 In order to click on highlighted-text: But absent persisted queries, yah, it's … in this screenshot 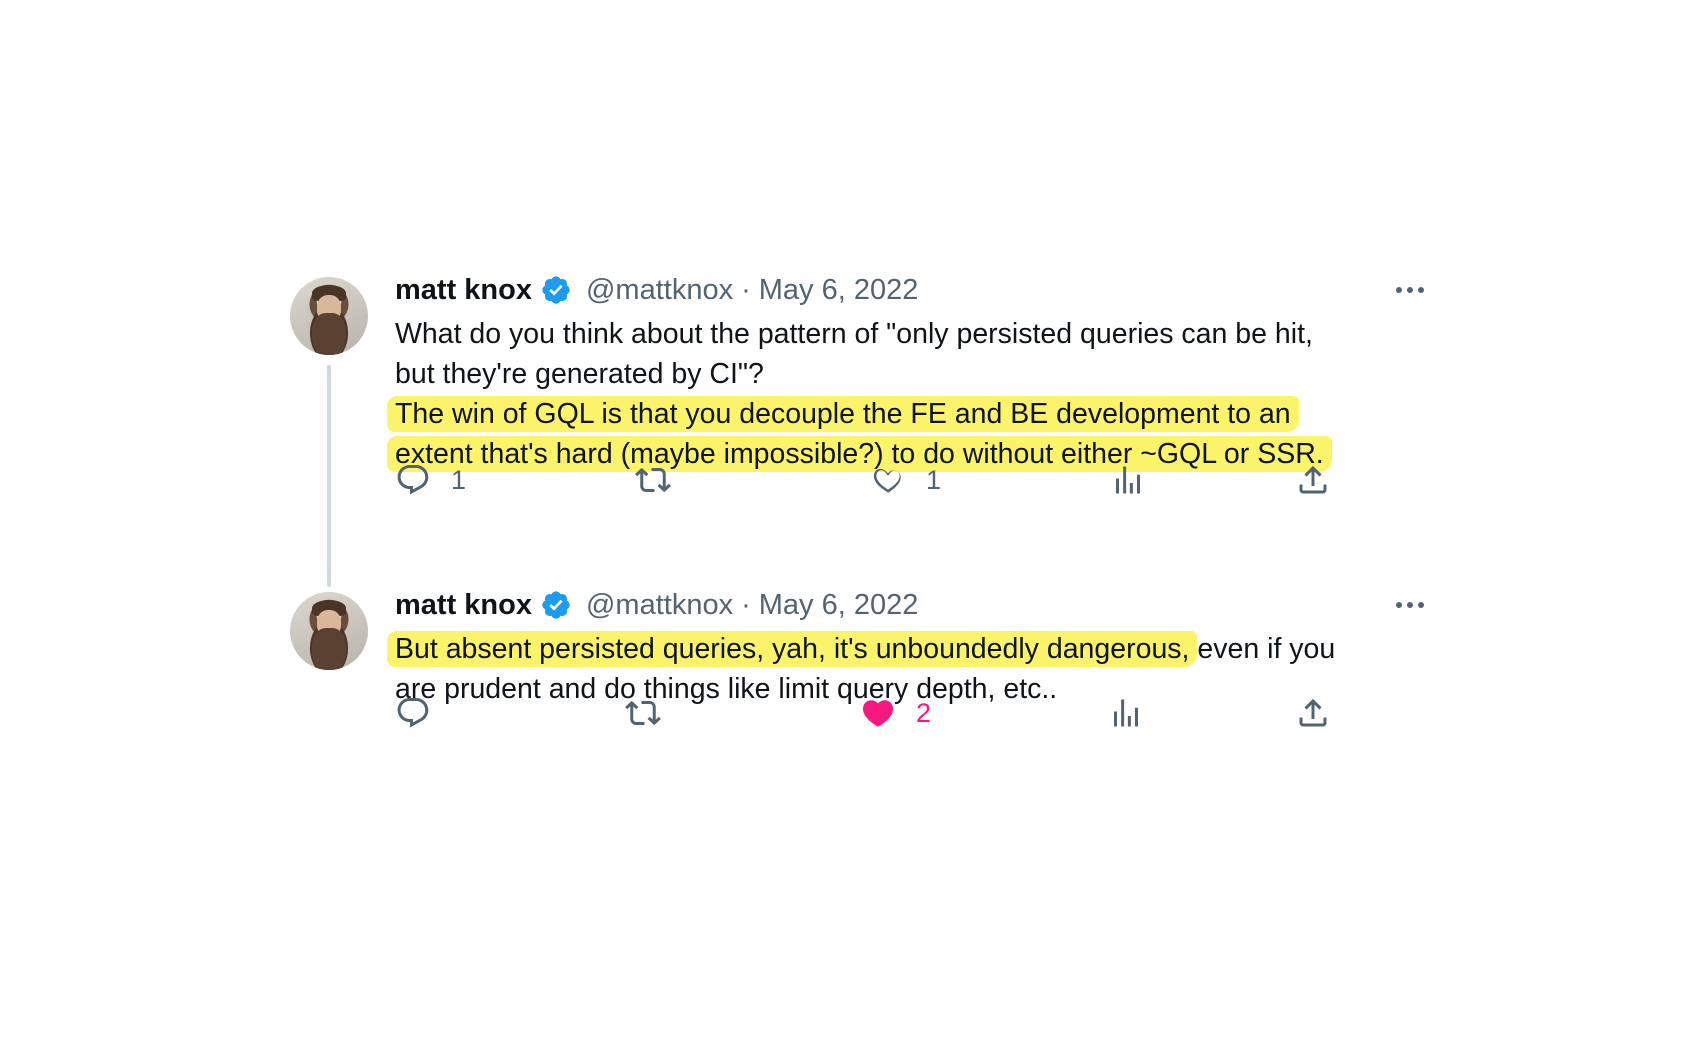, I will do `click(792, 649)`.